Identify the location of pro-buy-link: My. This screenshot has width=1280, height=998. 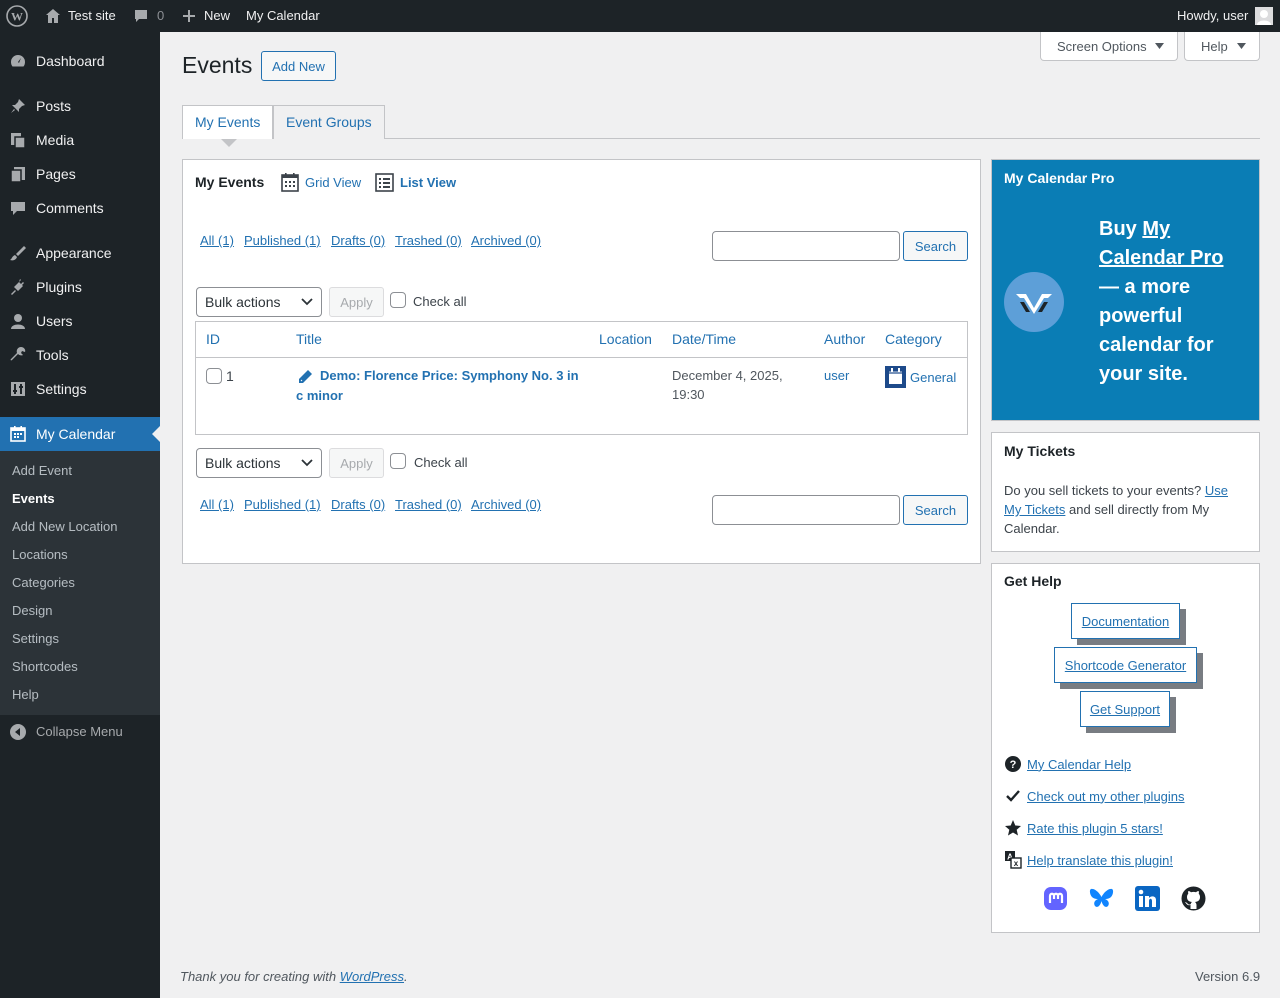
(1156, 229).